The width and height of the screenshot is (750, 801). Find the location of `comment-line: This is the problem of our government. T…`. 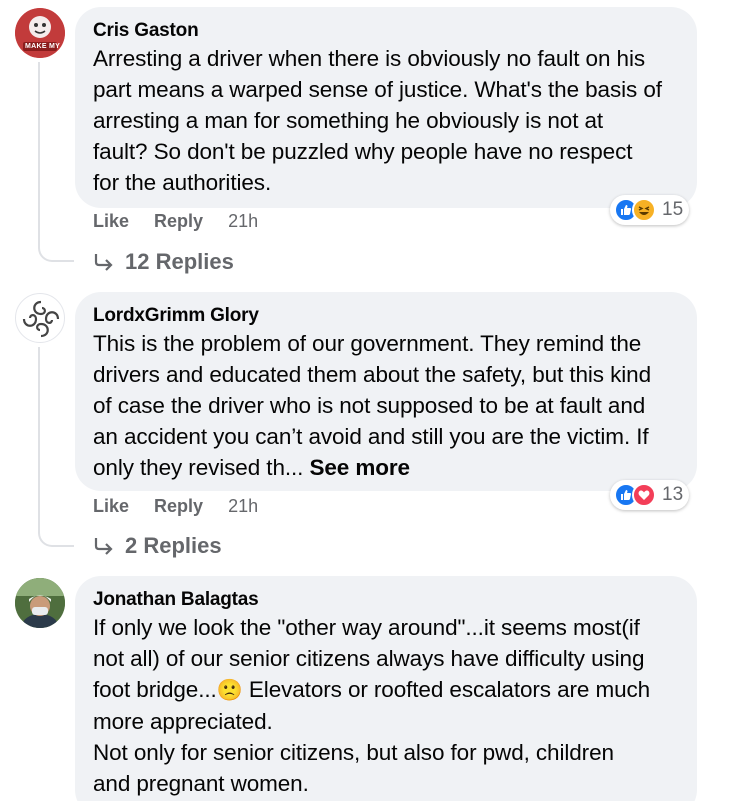

comment-line: This is the problem of our government. T… is located at coordinates (367, 343).